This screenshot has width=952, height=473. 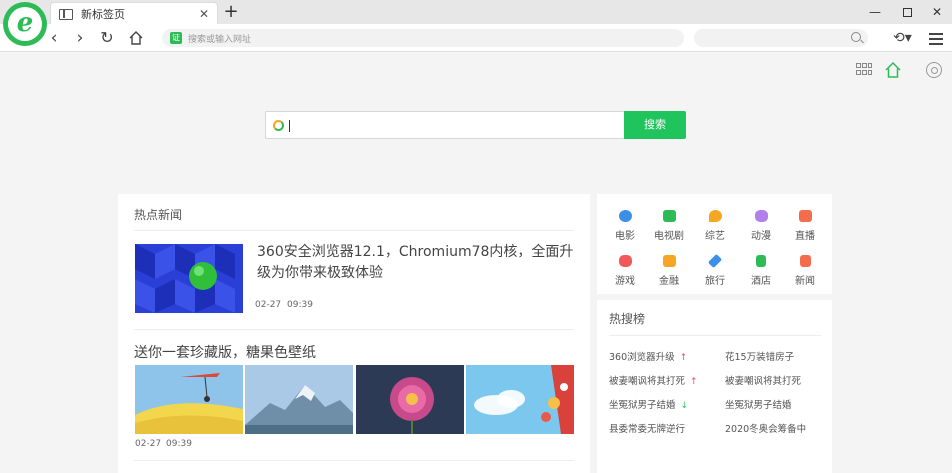 What do you see at coordinates (715, 261) in the screenshot?
I see `plane-icon` at bounding box center [715, 261].